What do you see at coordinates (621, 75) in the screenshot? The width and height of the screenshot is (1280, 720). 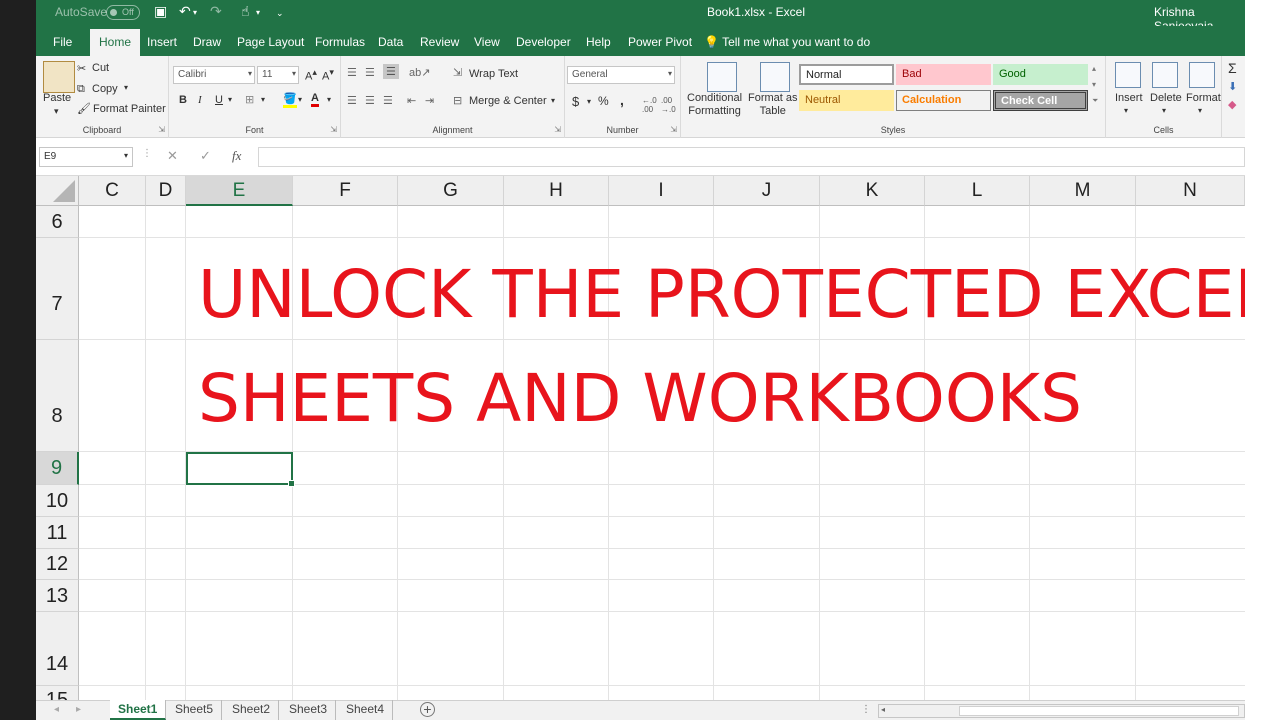 I see `number-format-select: General ▾` at bounding box center [621, 75].